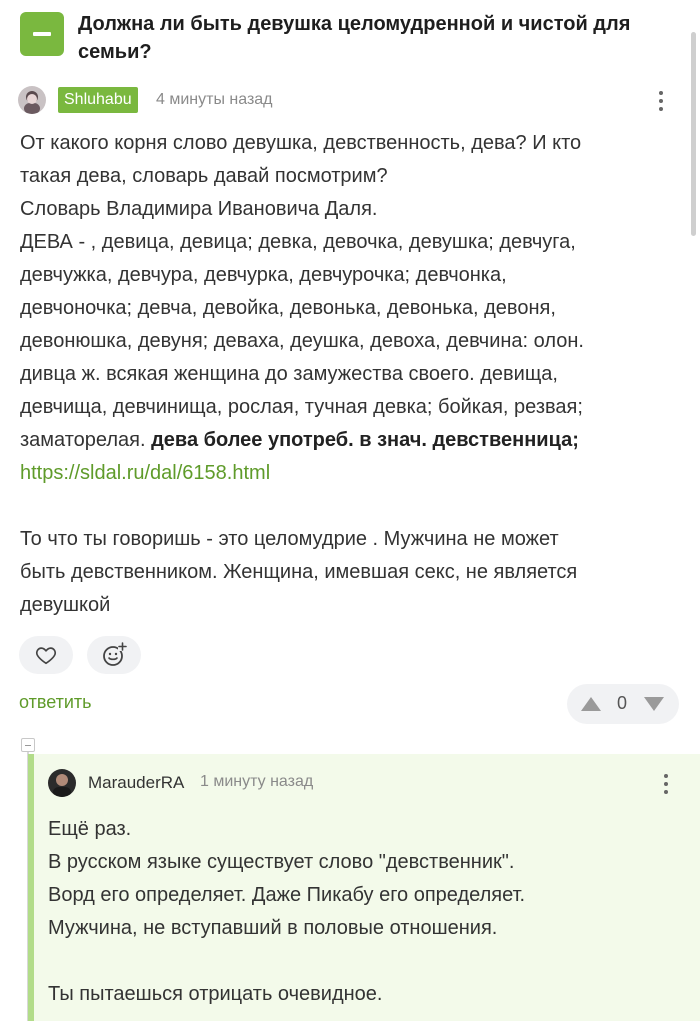  What do you see at coordinates (214, 100) in the screenshot?
I see `comment-timestamp: 4 минуты назад` at bounding box center [214, 100].